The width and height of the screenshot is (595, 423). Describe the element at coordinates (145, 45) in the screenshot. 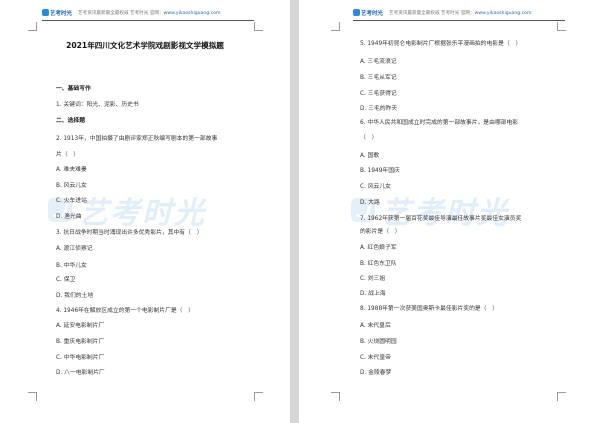

I see `document-title: 2021年四川文化艺术学院戏剧影视文学模拟题` at that location.